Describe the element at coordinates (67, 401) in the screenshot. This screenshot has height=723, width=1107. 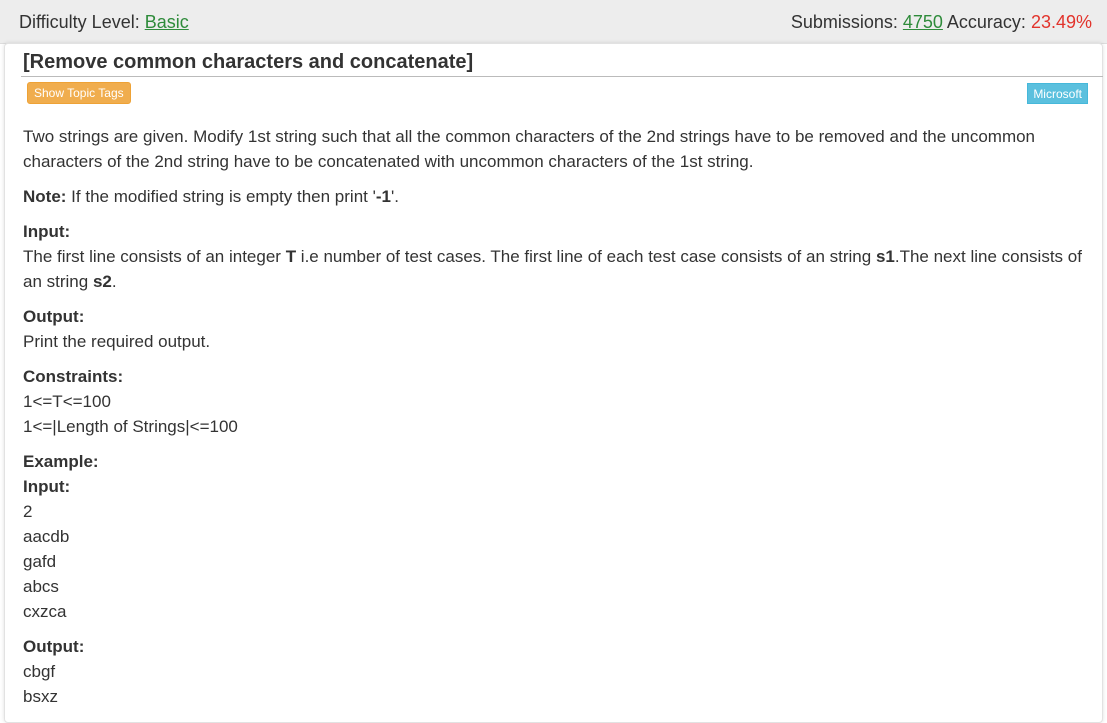
I see `constraint-line: 1<=T<=100` at that location.